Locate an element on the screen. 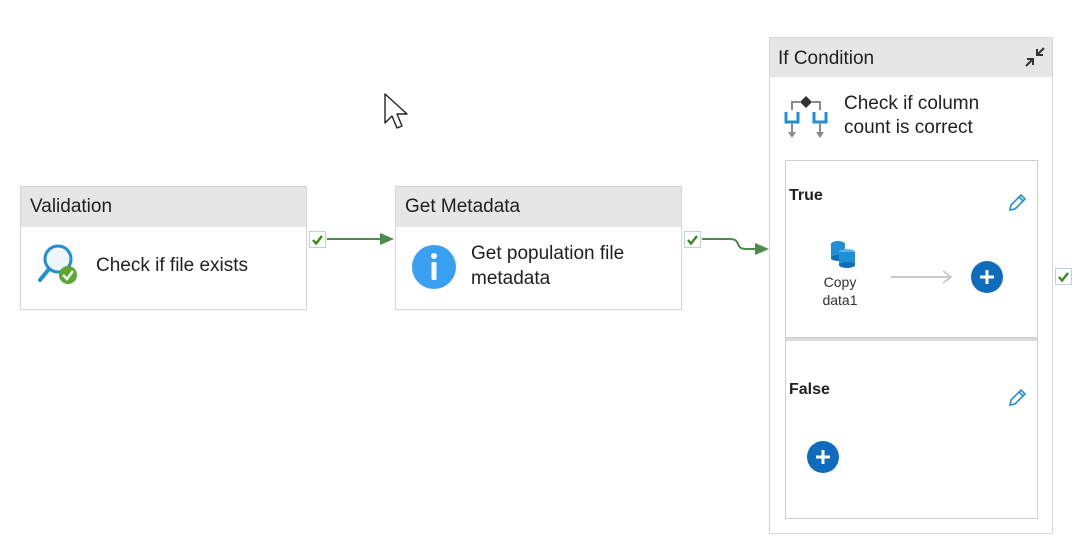  connector-metadata-to-if is located at coordinates (735, 246).